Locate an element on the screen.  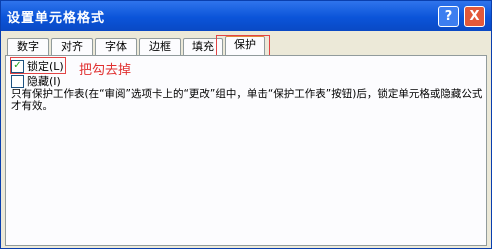
tab-border: 边框 is located at coordinates (160, 47).